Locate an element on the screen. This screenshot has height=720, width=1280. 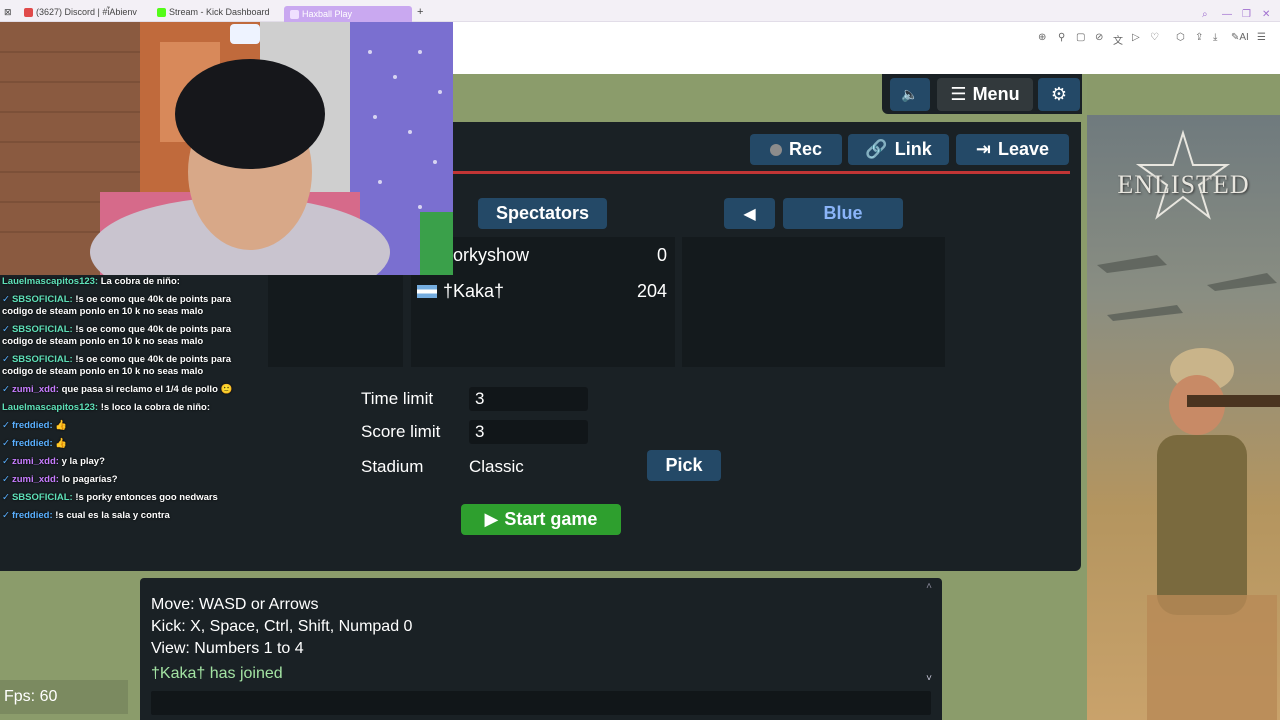
kick-icon is located at coordinates (161, 12).